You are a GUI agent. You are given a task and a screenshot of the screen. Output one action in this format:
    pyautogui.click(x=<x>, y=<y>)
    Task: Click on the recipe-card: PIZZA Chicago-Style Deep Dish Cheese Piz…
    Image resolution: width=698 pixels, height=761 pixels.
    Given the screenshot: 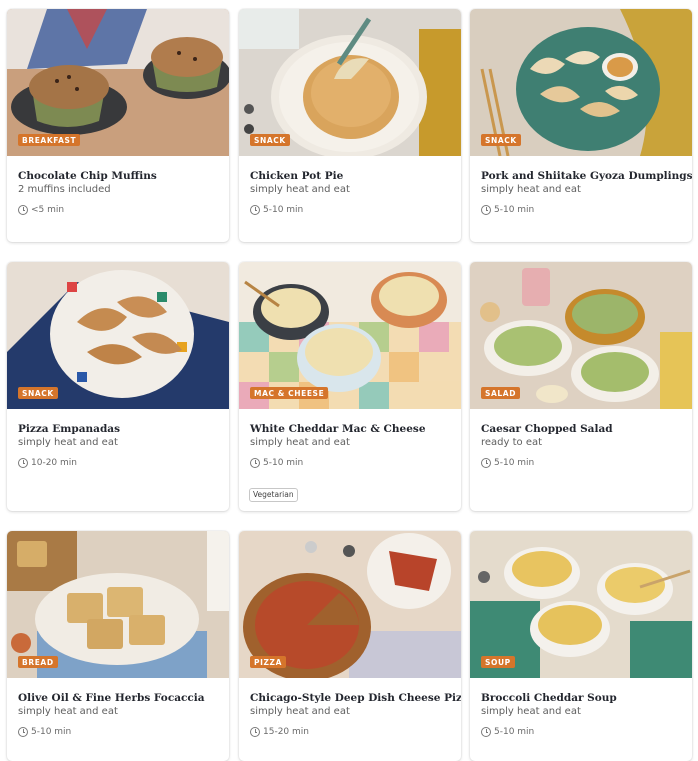 What is the action you would take?
    pyautogui.click(x=350, y=646)
    